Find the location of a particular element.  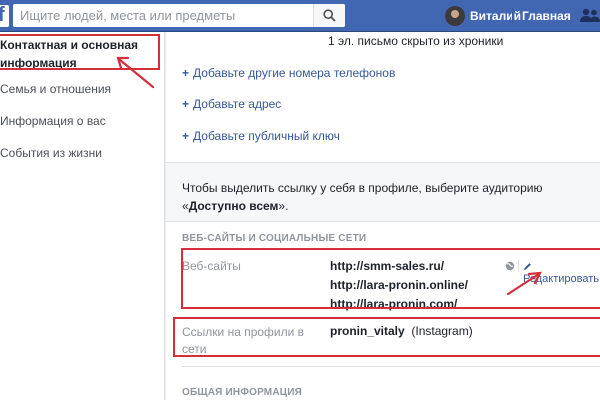

add-address-label: Добавьте адрес is located at coordinates (237, 104).